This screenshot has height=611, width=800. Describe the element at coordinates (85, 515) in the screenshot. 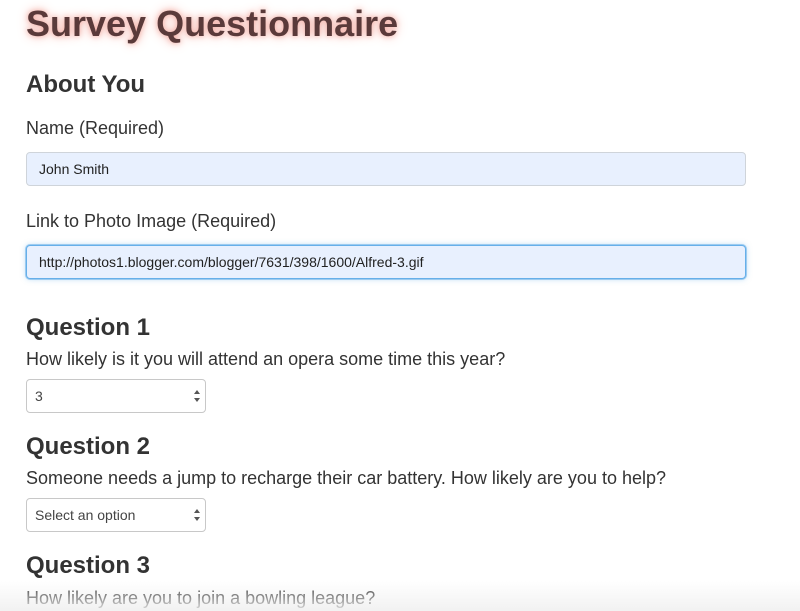

I see `question-2-selected-value: Select an option` at that location.